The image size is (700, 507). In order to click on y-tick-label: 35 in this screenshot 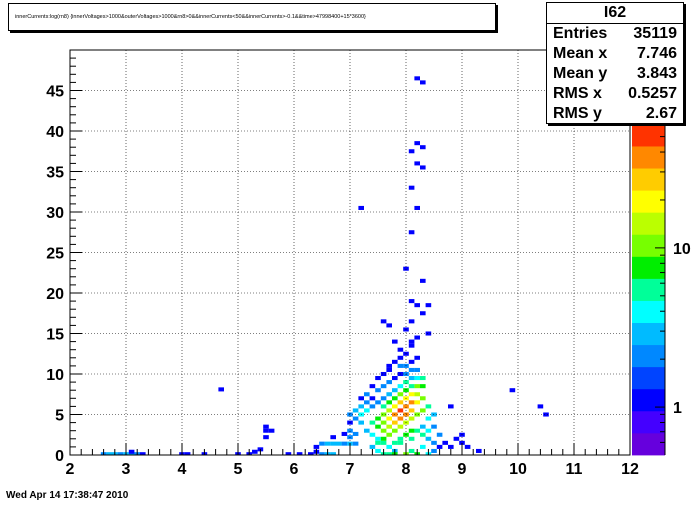, I will do `click(55, 173)`.